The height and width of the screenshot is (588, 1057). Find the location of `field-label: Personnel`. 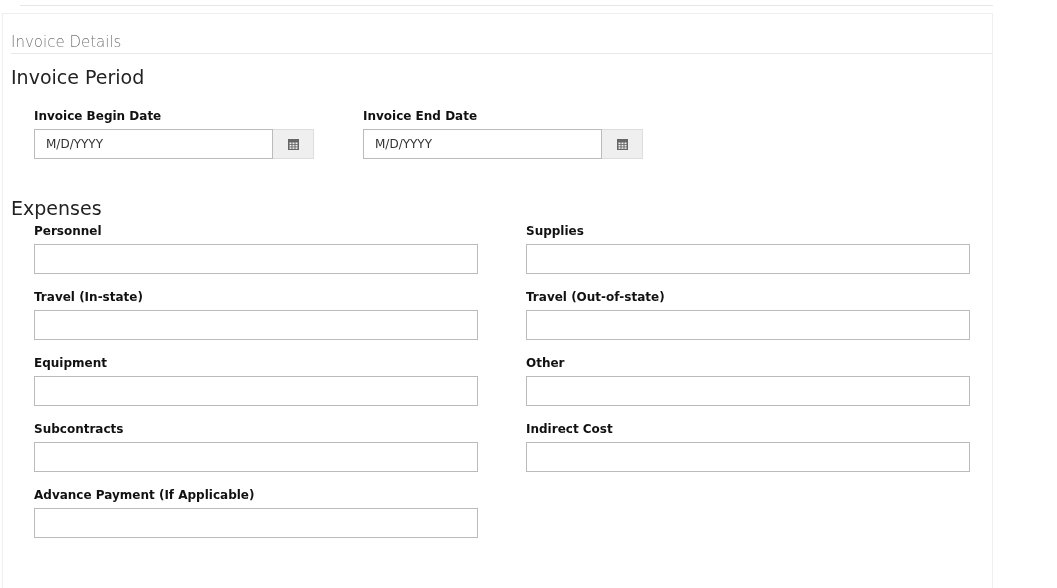

field-label: Personnel is located at coordinates (68, 231).